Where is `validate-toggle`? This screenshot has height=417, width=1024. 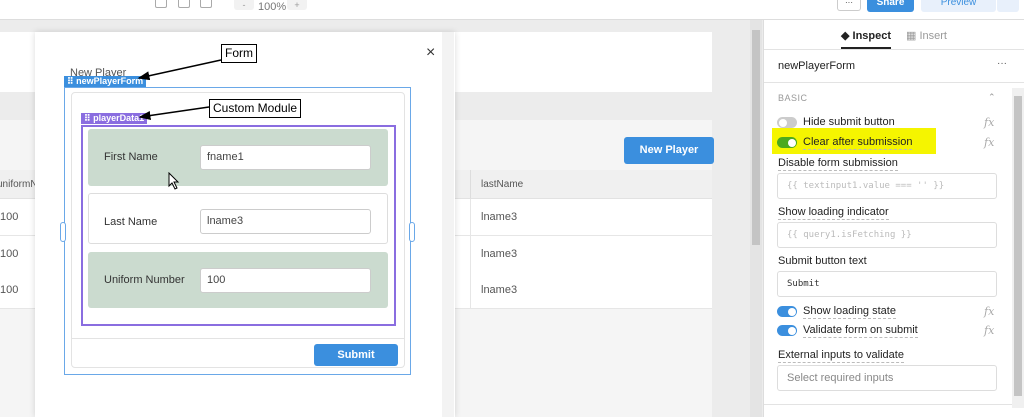
validate-toggle is located at coordinates (787, 330).